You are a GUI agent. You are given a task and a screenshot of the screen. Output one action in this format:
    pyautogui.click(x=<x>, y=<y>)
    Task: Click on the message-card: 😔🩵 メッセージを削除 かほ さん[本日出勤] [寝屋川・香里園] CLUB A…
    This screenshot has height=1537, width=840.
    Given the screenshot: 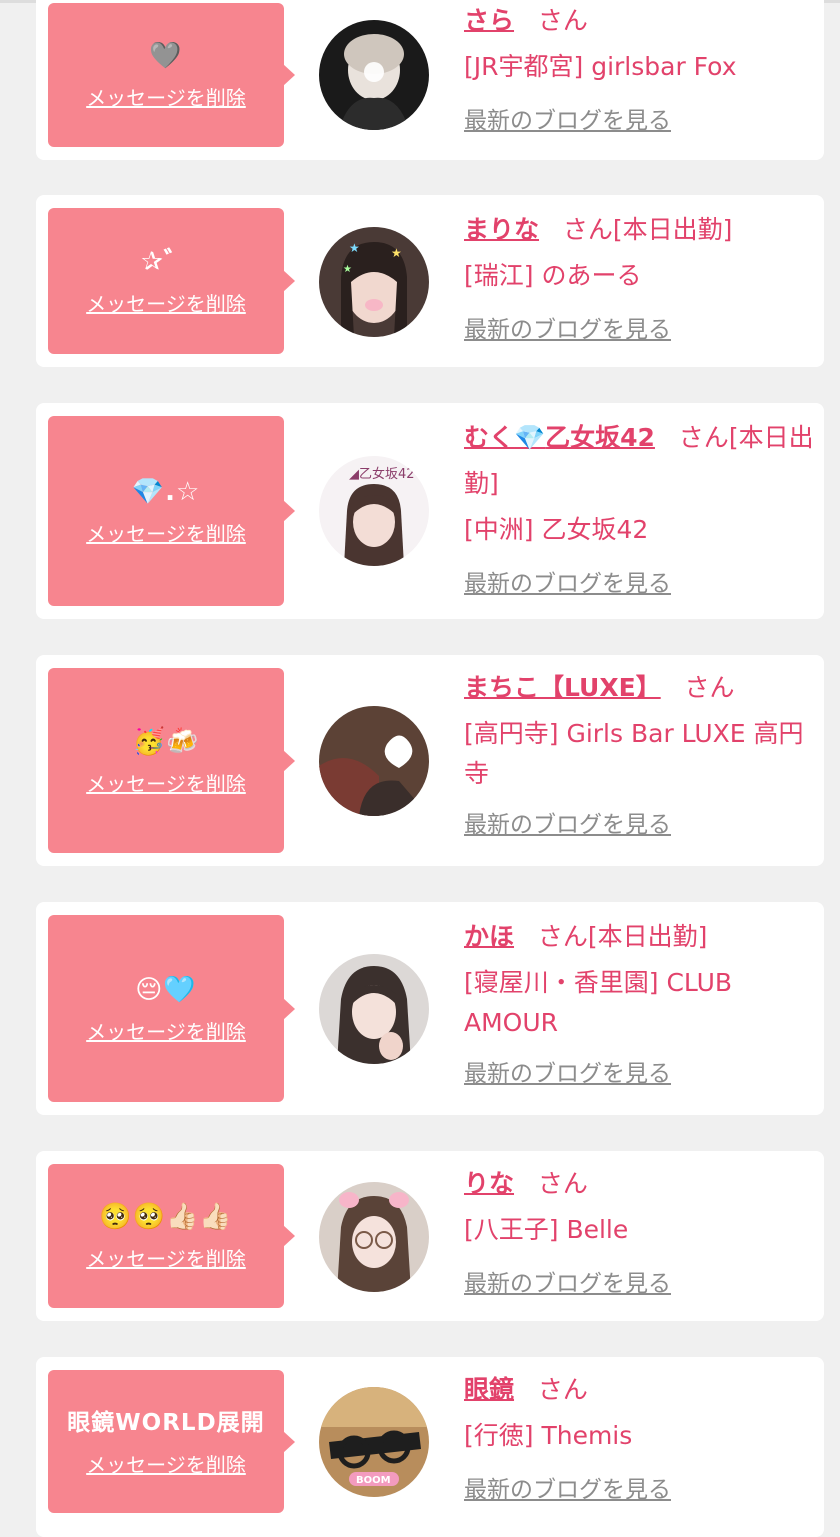 What is the action you would take?
    pyautogui.click(x=430, y=1008)
    